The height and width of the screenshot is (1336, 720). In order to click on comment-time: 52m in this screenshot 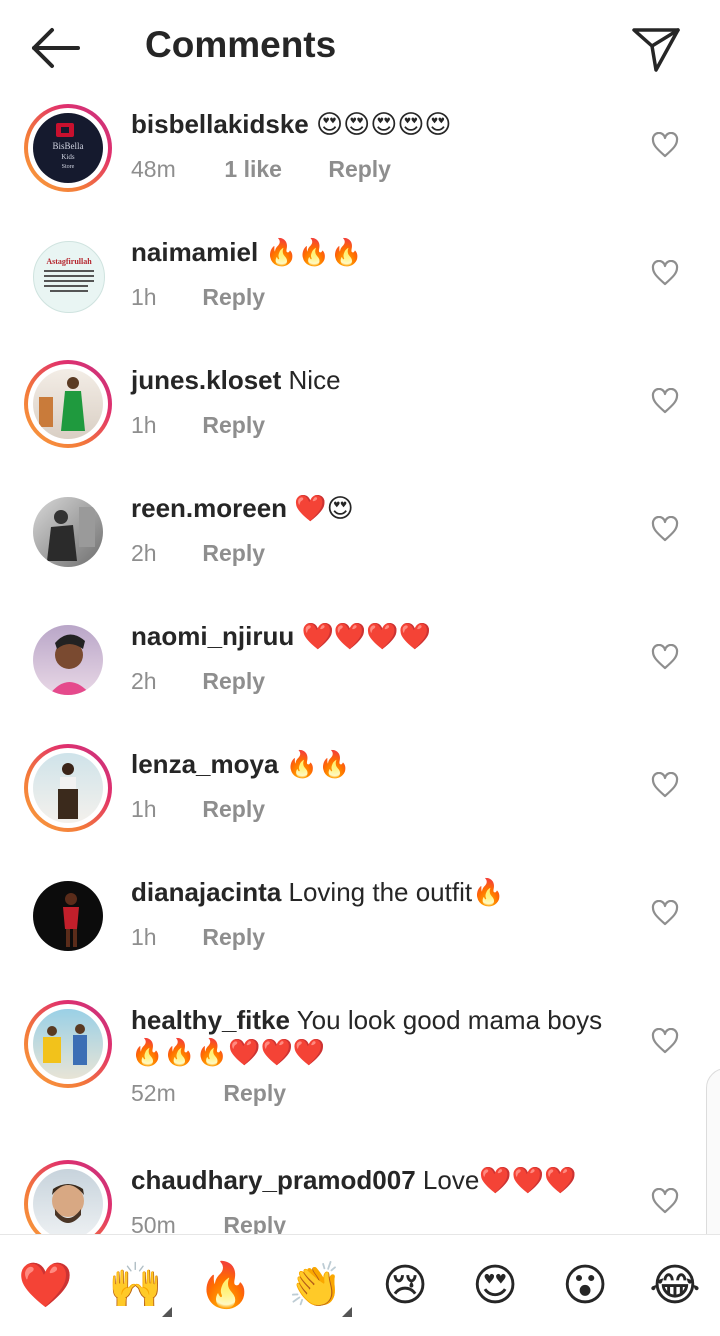, I will do `click(153, 1093)`.